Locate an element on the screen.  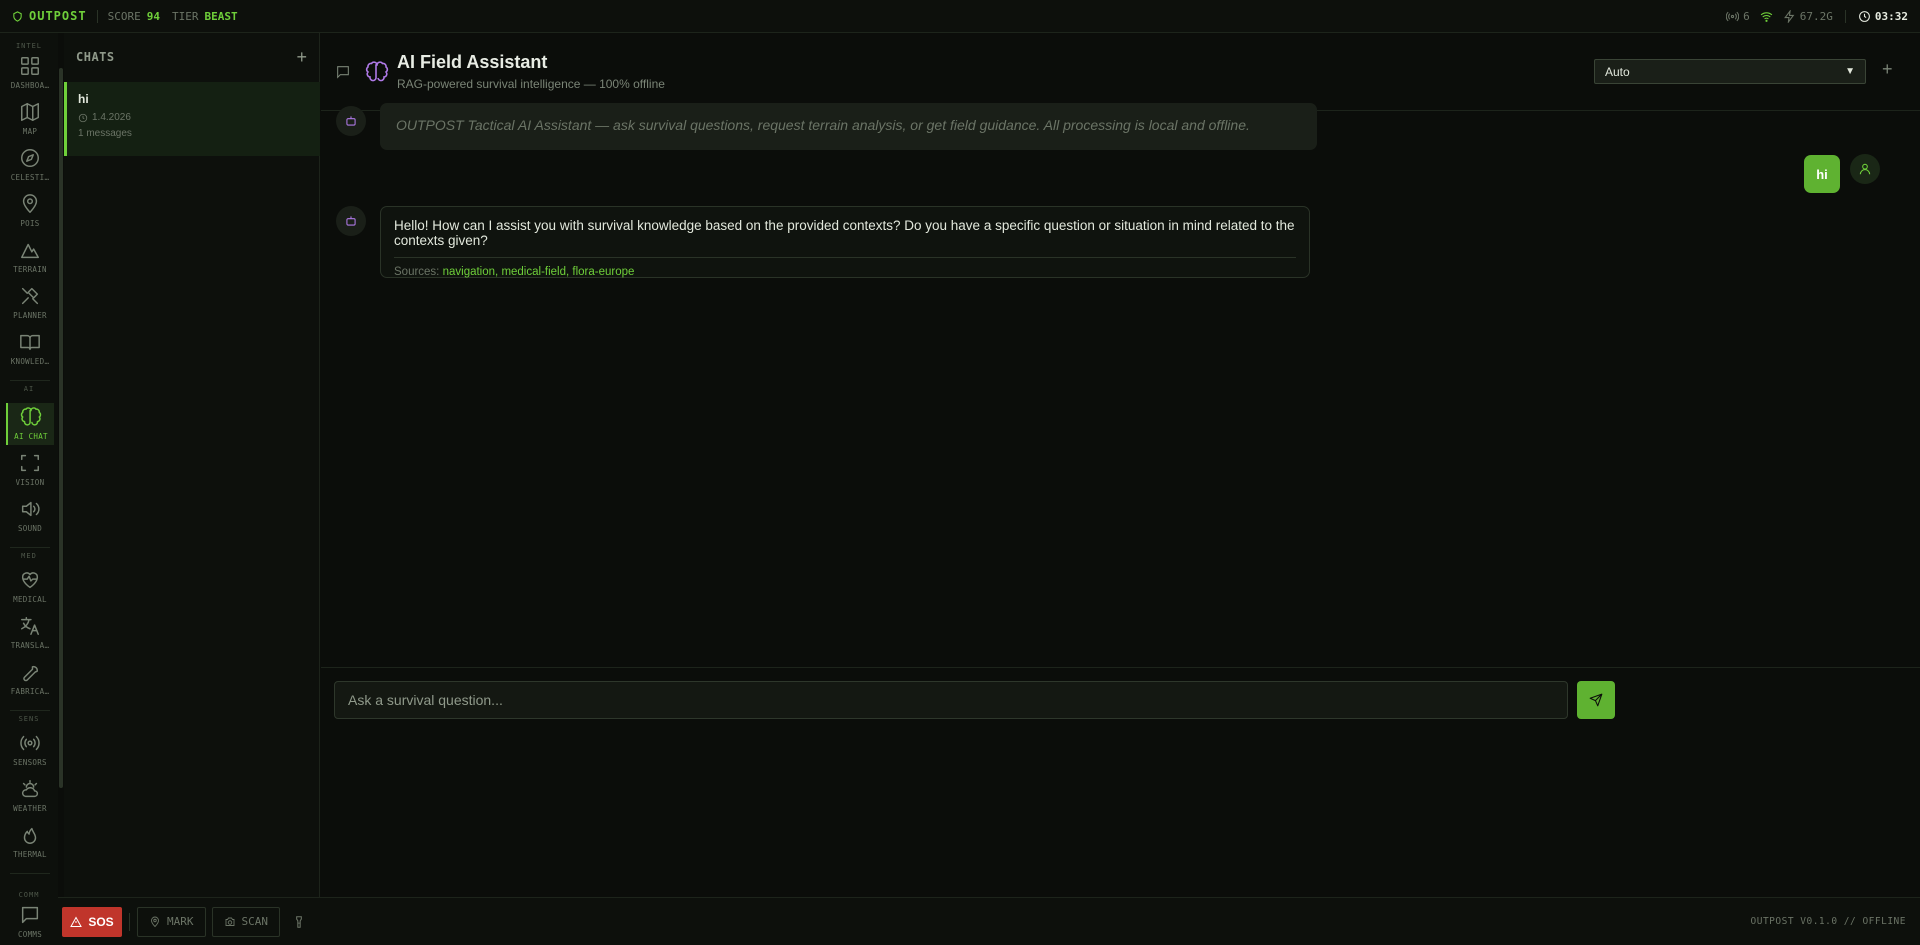
chat-date-text: 1.4.2026 is located at coordinates (111, 117).